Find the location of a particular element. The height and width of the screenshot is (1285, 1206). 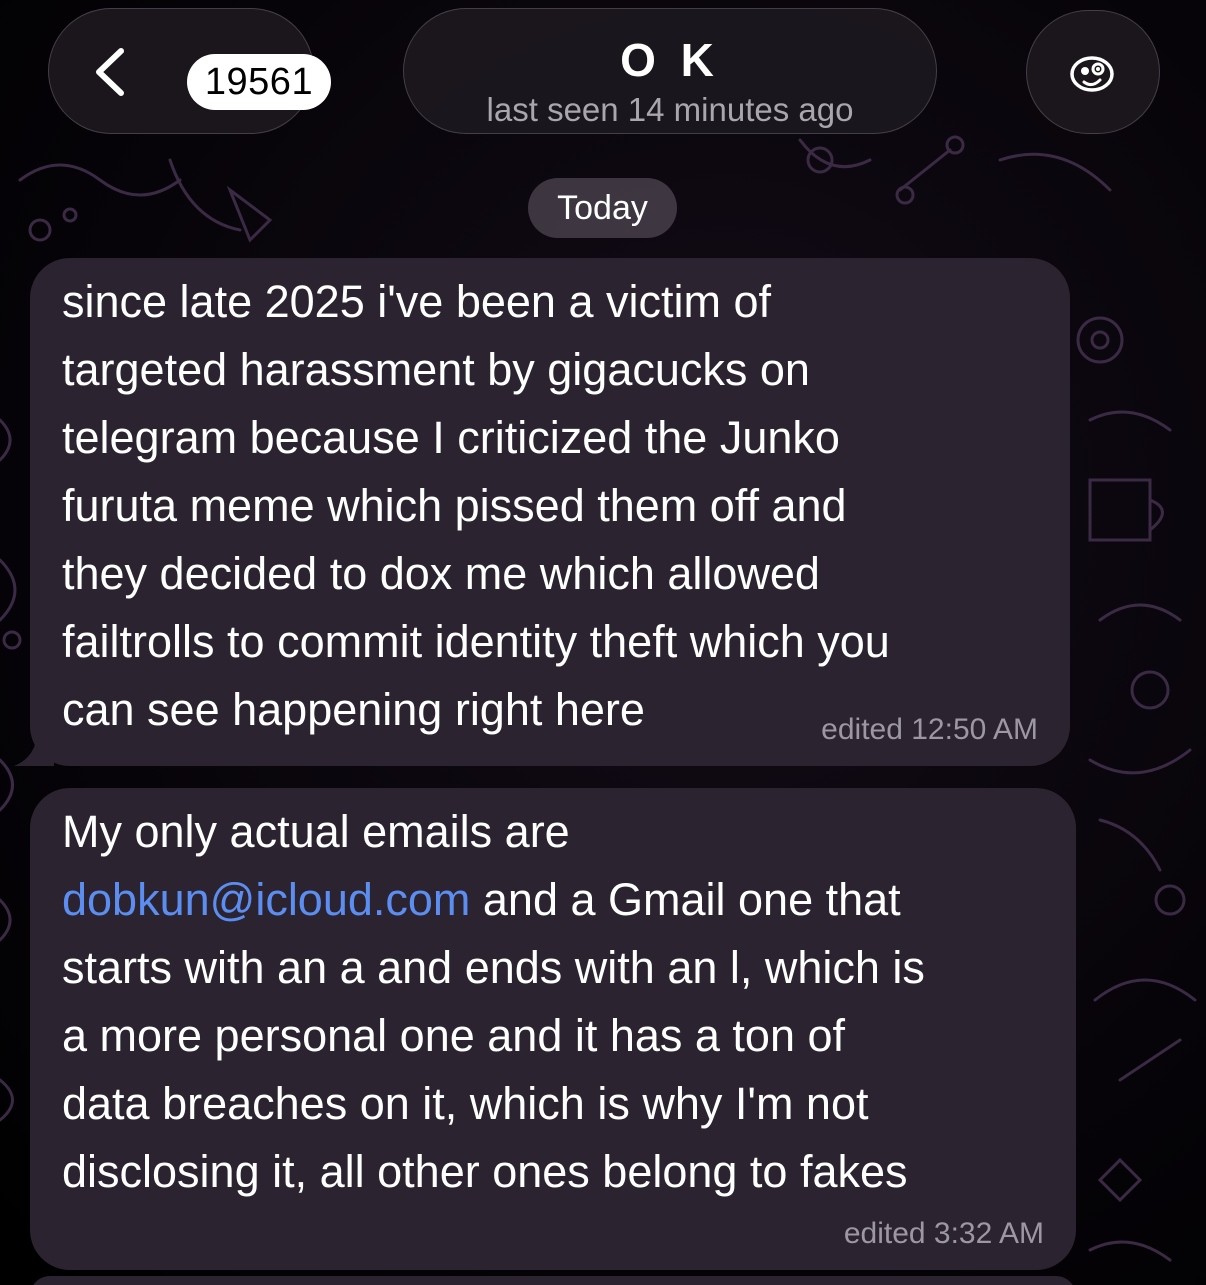

chat-title: O K is located at coordinates (670, 60).